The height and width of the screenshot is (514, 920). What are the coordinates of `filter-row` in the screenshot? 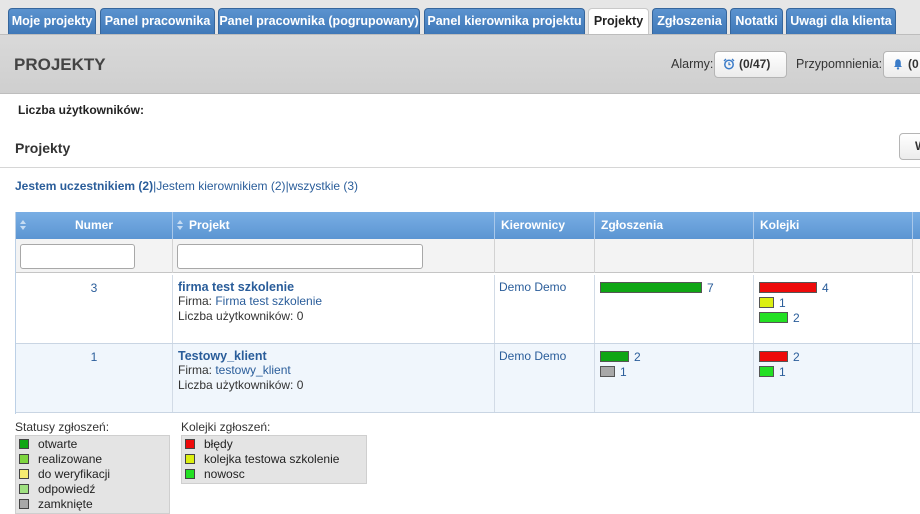 It's located at (468, 256).